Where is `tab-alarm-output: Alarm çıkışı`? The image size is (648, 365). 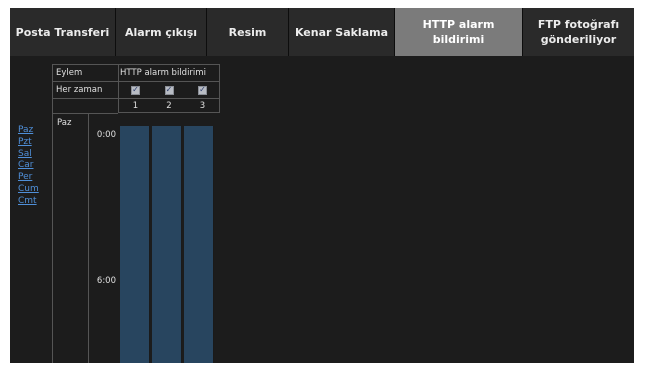 tab-alarm-output: Alarm çıkışı is located at coordinates (161, 32).